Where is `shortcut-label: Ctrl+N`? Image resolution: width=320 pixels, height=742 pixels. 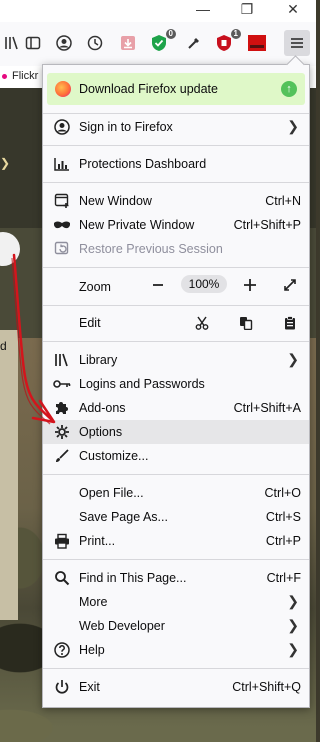 shortcut-label: Ctrl+N is located at coordinates (283, 201).